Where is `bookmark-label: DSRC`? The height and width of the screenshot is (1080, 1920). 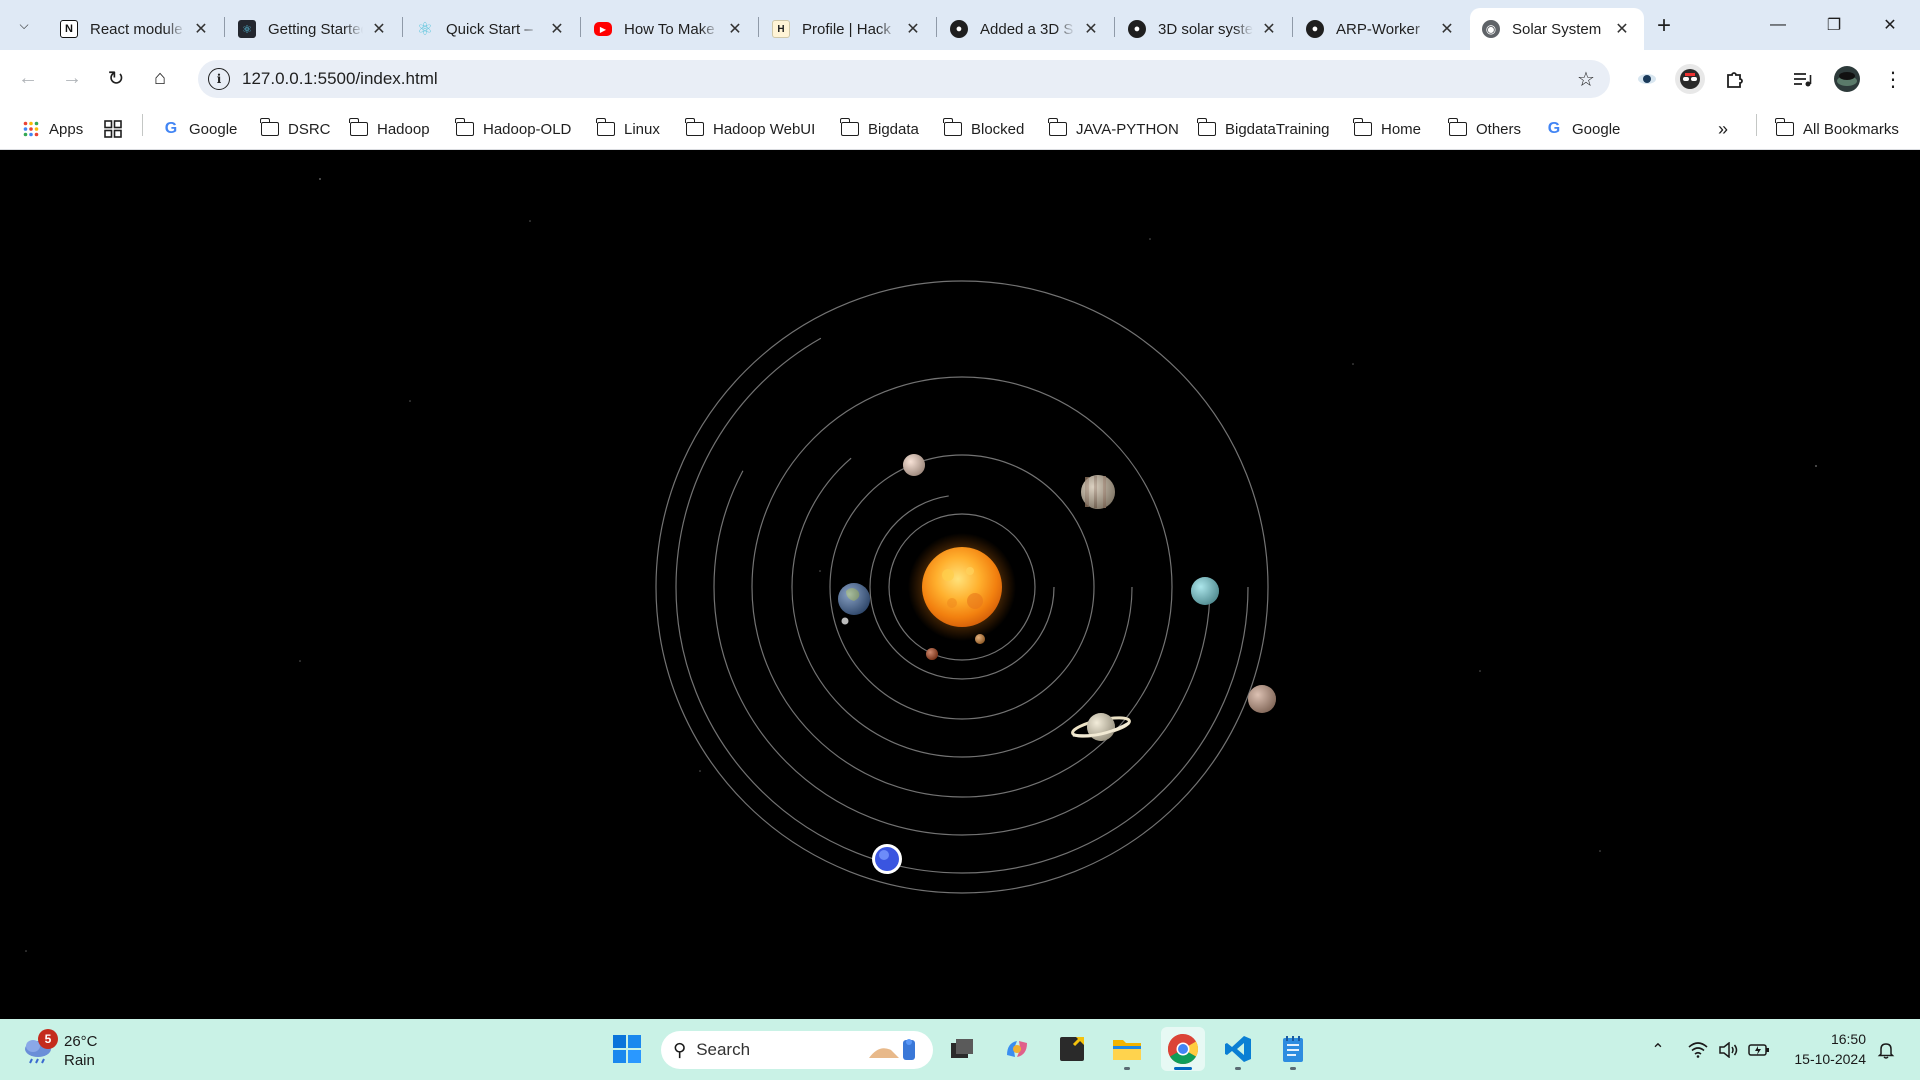
bookmark-label: DSRC is located at coordinates (309, 129).